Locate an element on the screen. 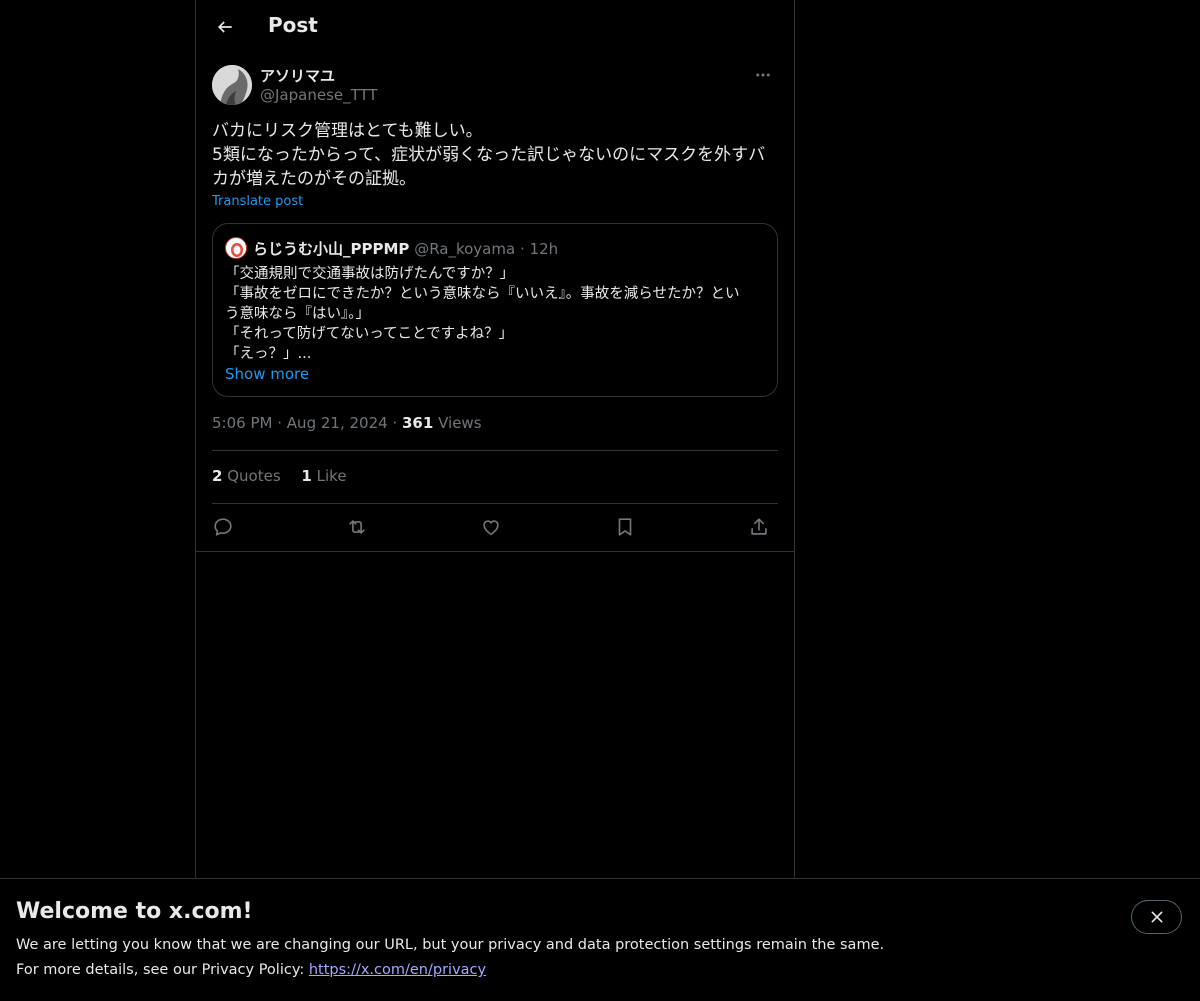 This screenshot has height=1001, width=1200. post-text-line: 5類になったからって、症状が弱くなった訳じゃないのにマスクを外すバ is located at coordinates (489, 155).